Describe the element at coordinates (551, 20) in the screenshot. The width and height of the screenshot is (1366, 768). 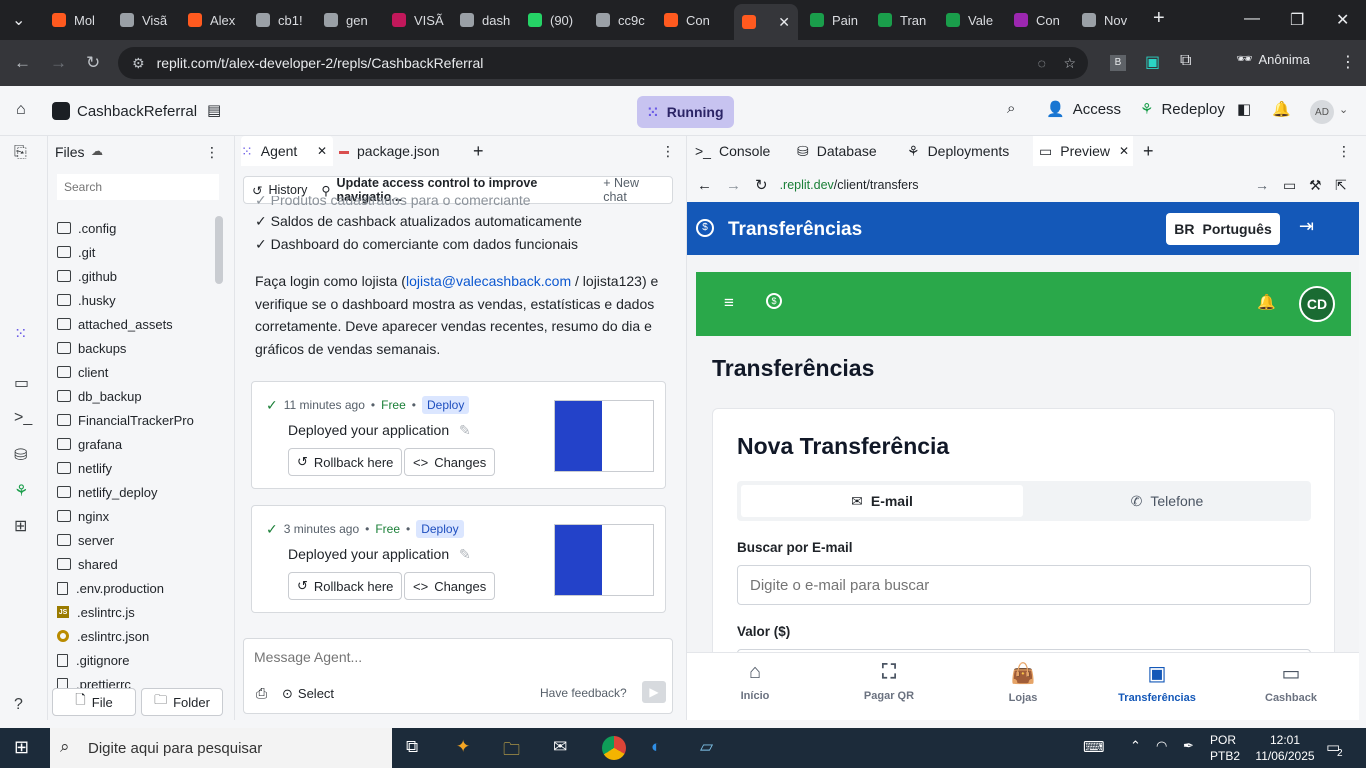
I see `browser-tab: (90)` at that location.